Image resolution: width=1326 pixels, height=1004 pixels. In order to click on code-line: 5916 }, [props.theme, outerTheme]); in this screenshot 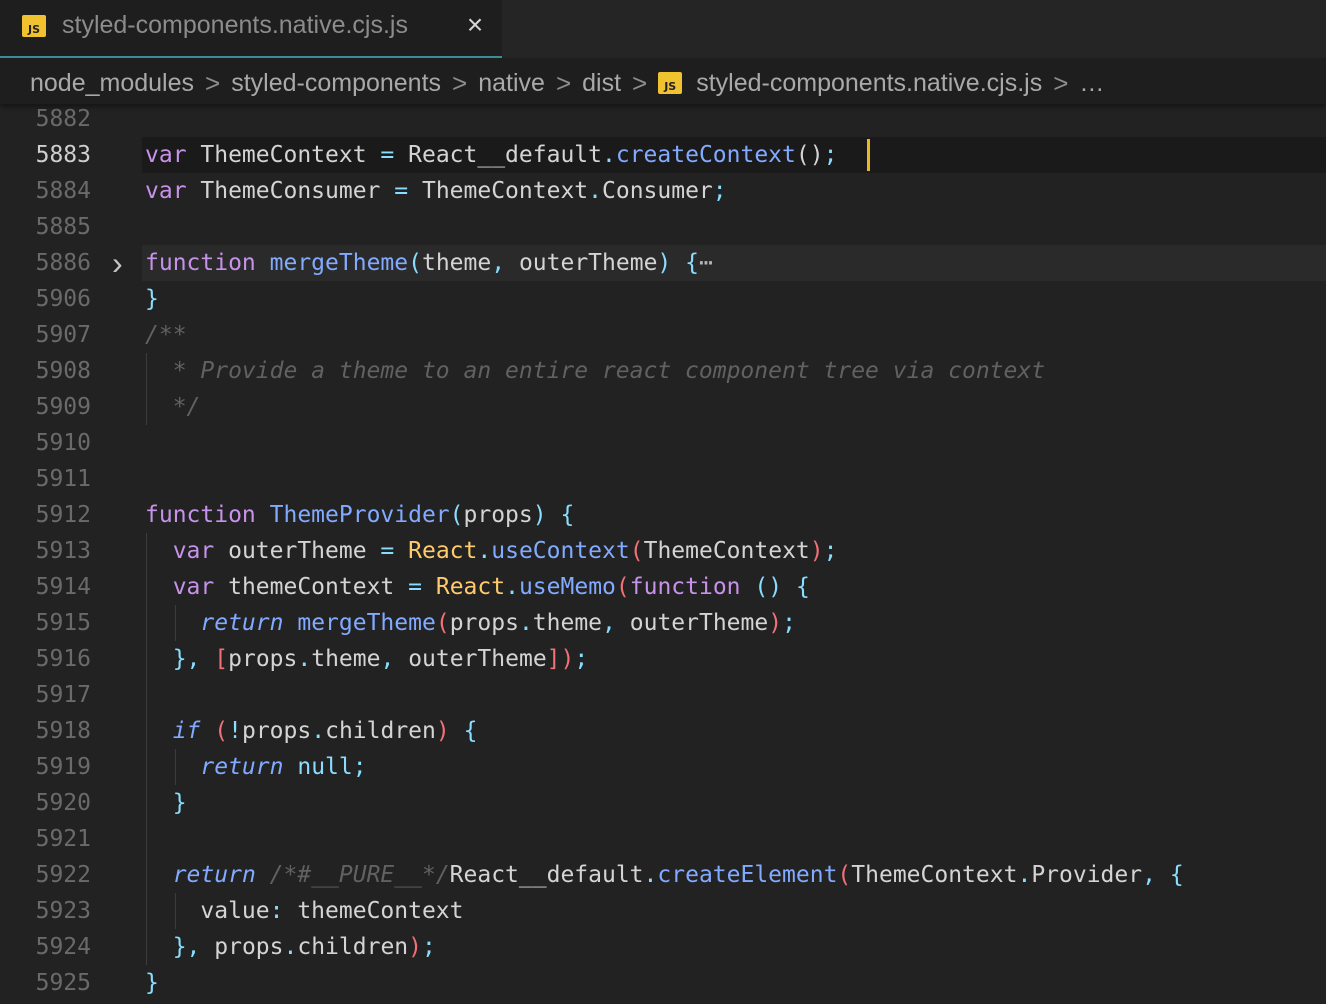, I will do `click(663, 659)`.